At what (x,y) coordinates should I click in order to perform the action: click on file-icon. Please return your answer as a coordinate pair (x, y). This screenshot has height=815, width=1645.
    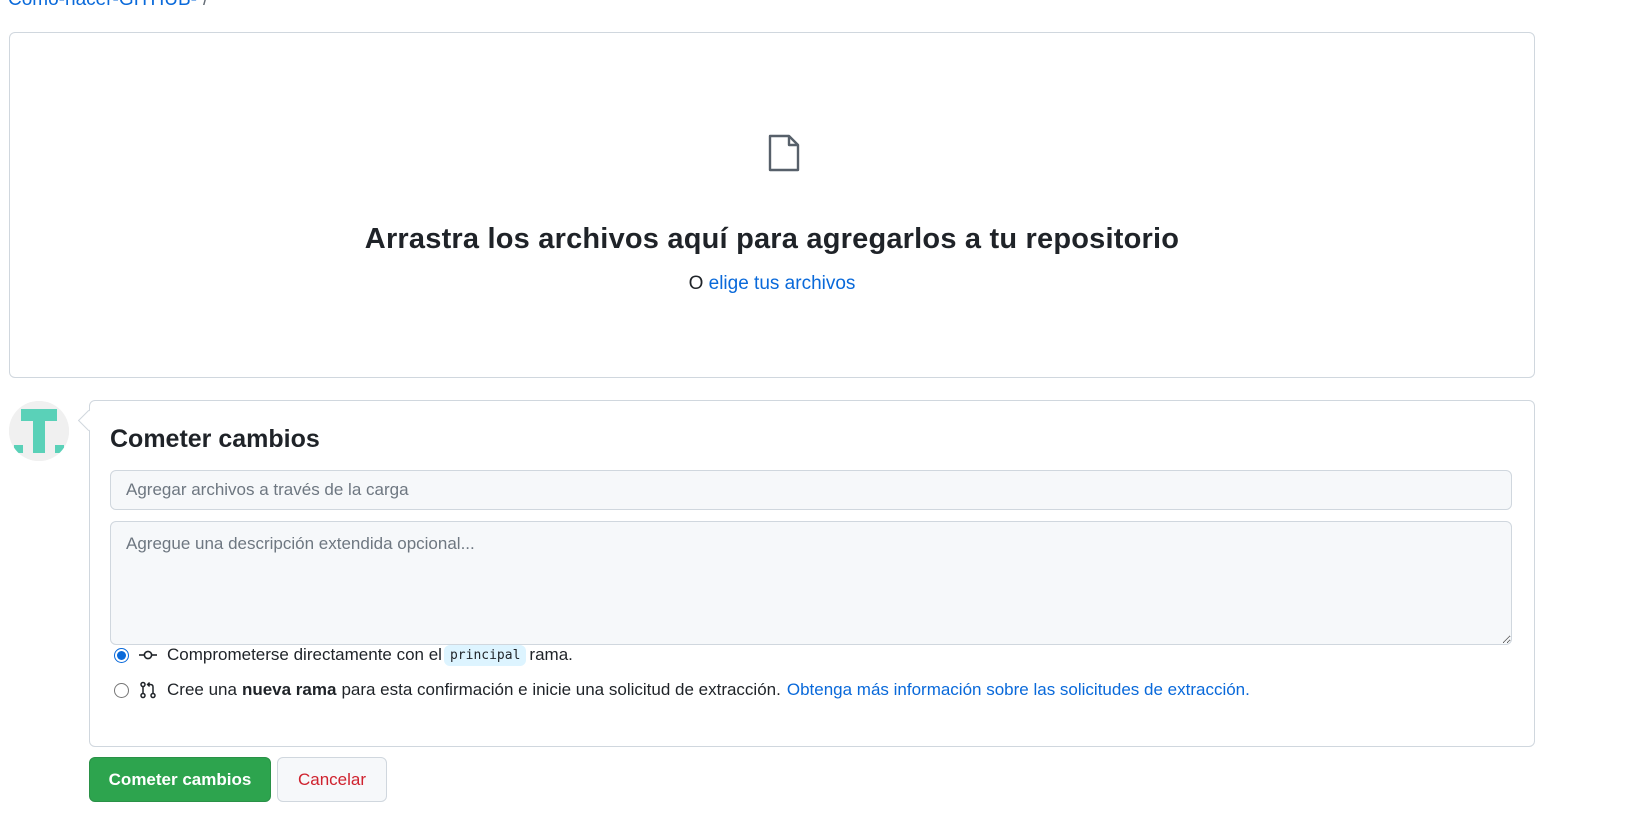
    Looking at the image, I should click on (784, 153).